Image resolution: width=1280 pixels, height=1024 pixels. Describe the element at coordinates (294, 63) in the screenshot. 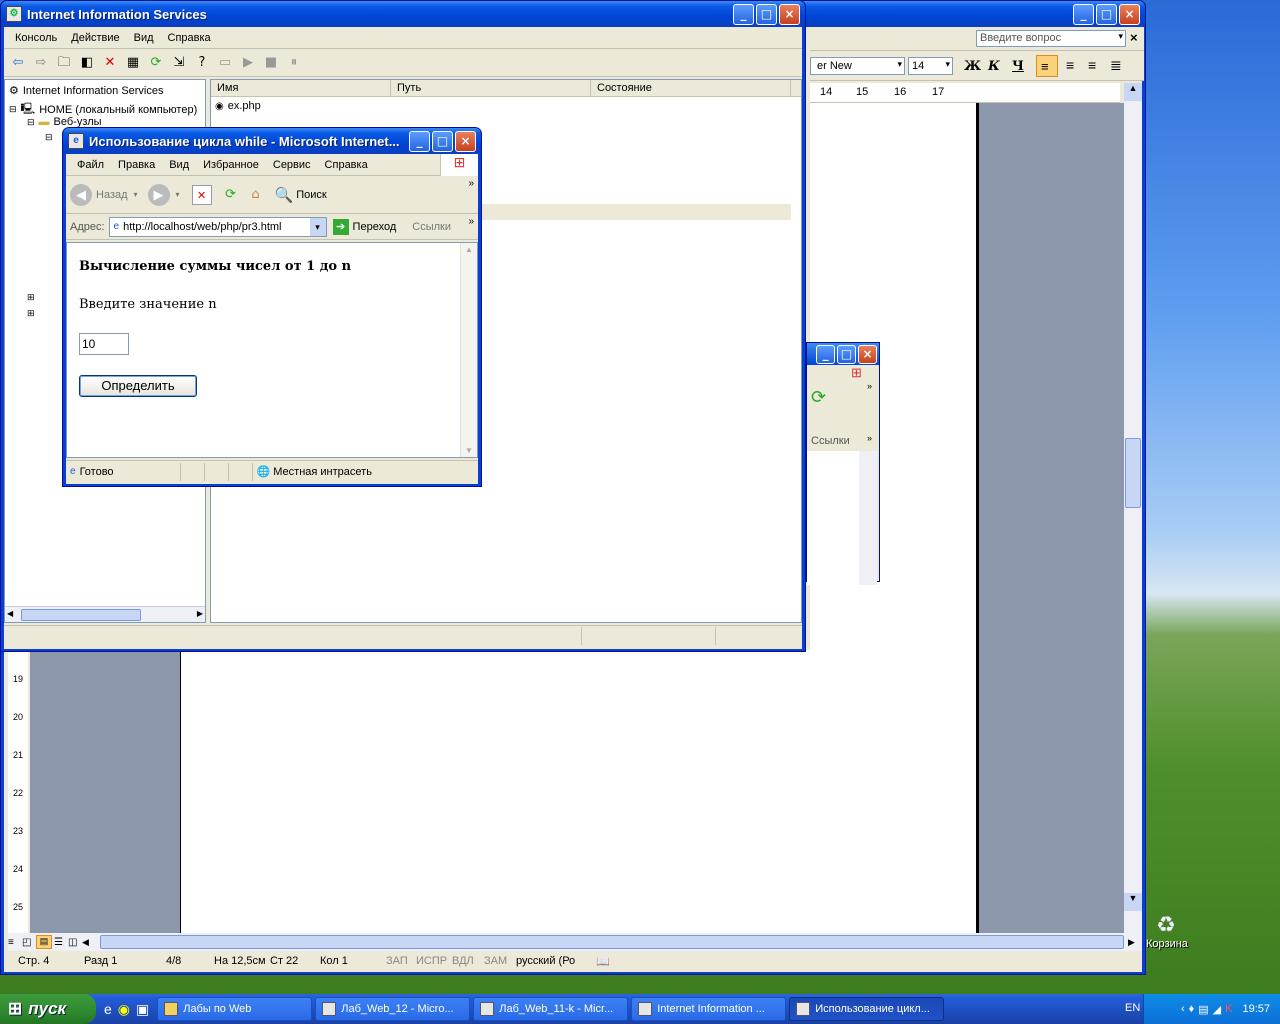

I see `pause-icon: ⏸` at that location.